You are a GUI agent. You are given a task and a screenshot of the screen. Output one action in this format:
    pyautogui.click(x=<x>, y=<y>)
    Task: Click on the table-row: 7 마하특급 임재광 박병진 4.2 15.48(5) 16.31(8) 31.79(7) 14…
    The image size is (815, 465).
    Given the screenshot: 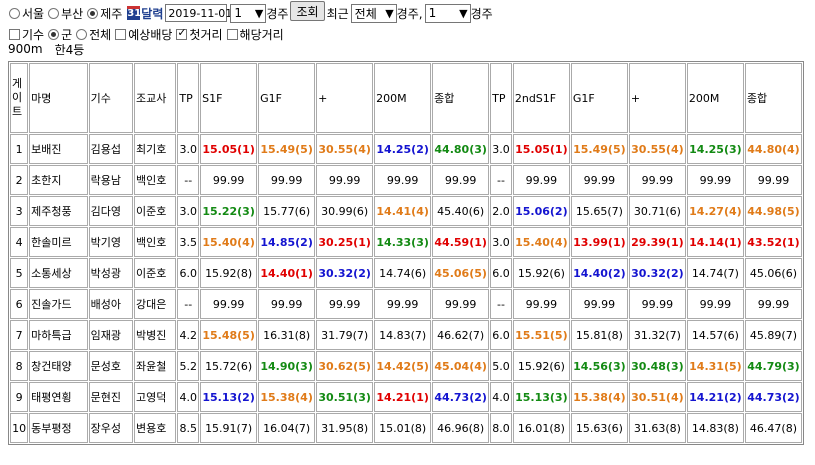 What is the action you would take?
    pyautogui.click(x=406, y=335)
    